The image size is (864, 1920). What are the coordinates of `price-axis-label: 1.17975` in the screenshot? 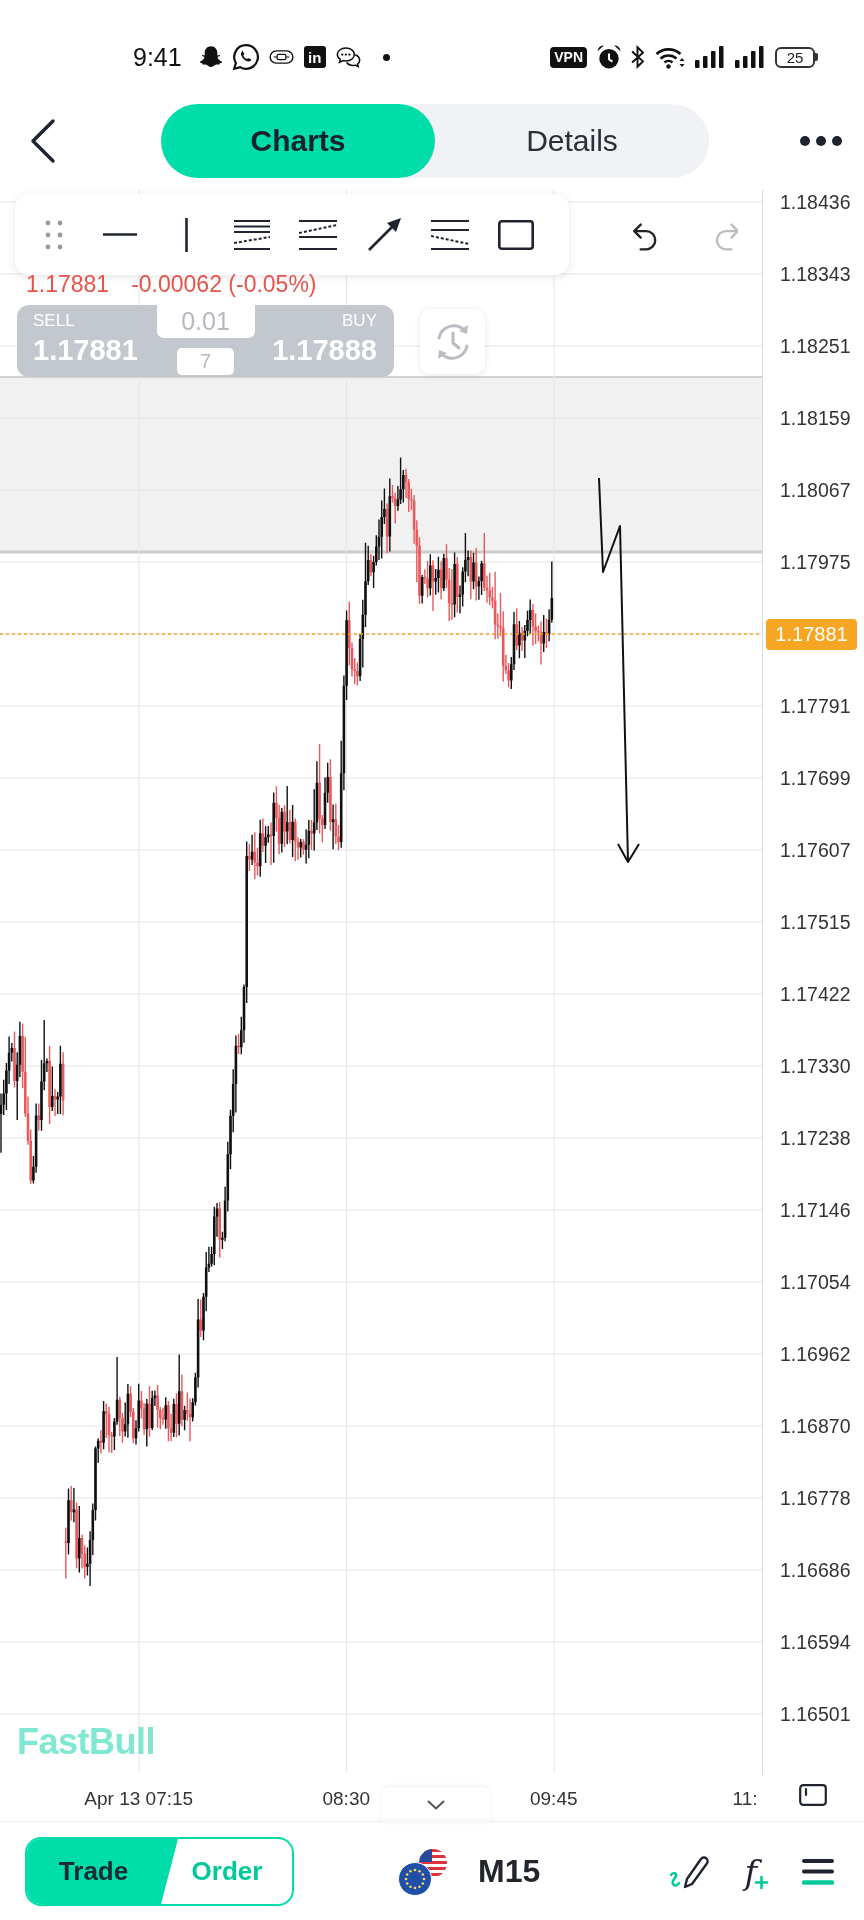 It's located at (815, 562).